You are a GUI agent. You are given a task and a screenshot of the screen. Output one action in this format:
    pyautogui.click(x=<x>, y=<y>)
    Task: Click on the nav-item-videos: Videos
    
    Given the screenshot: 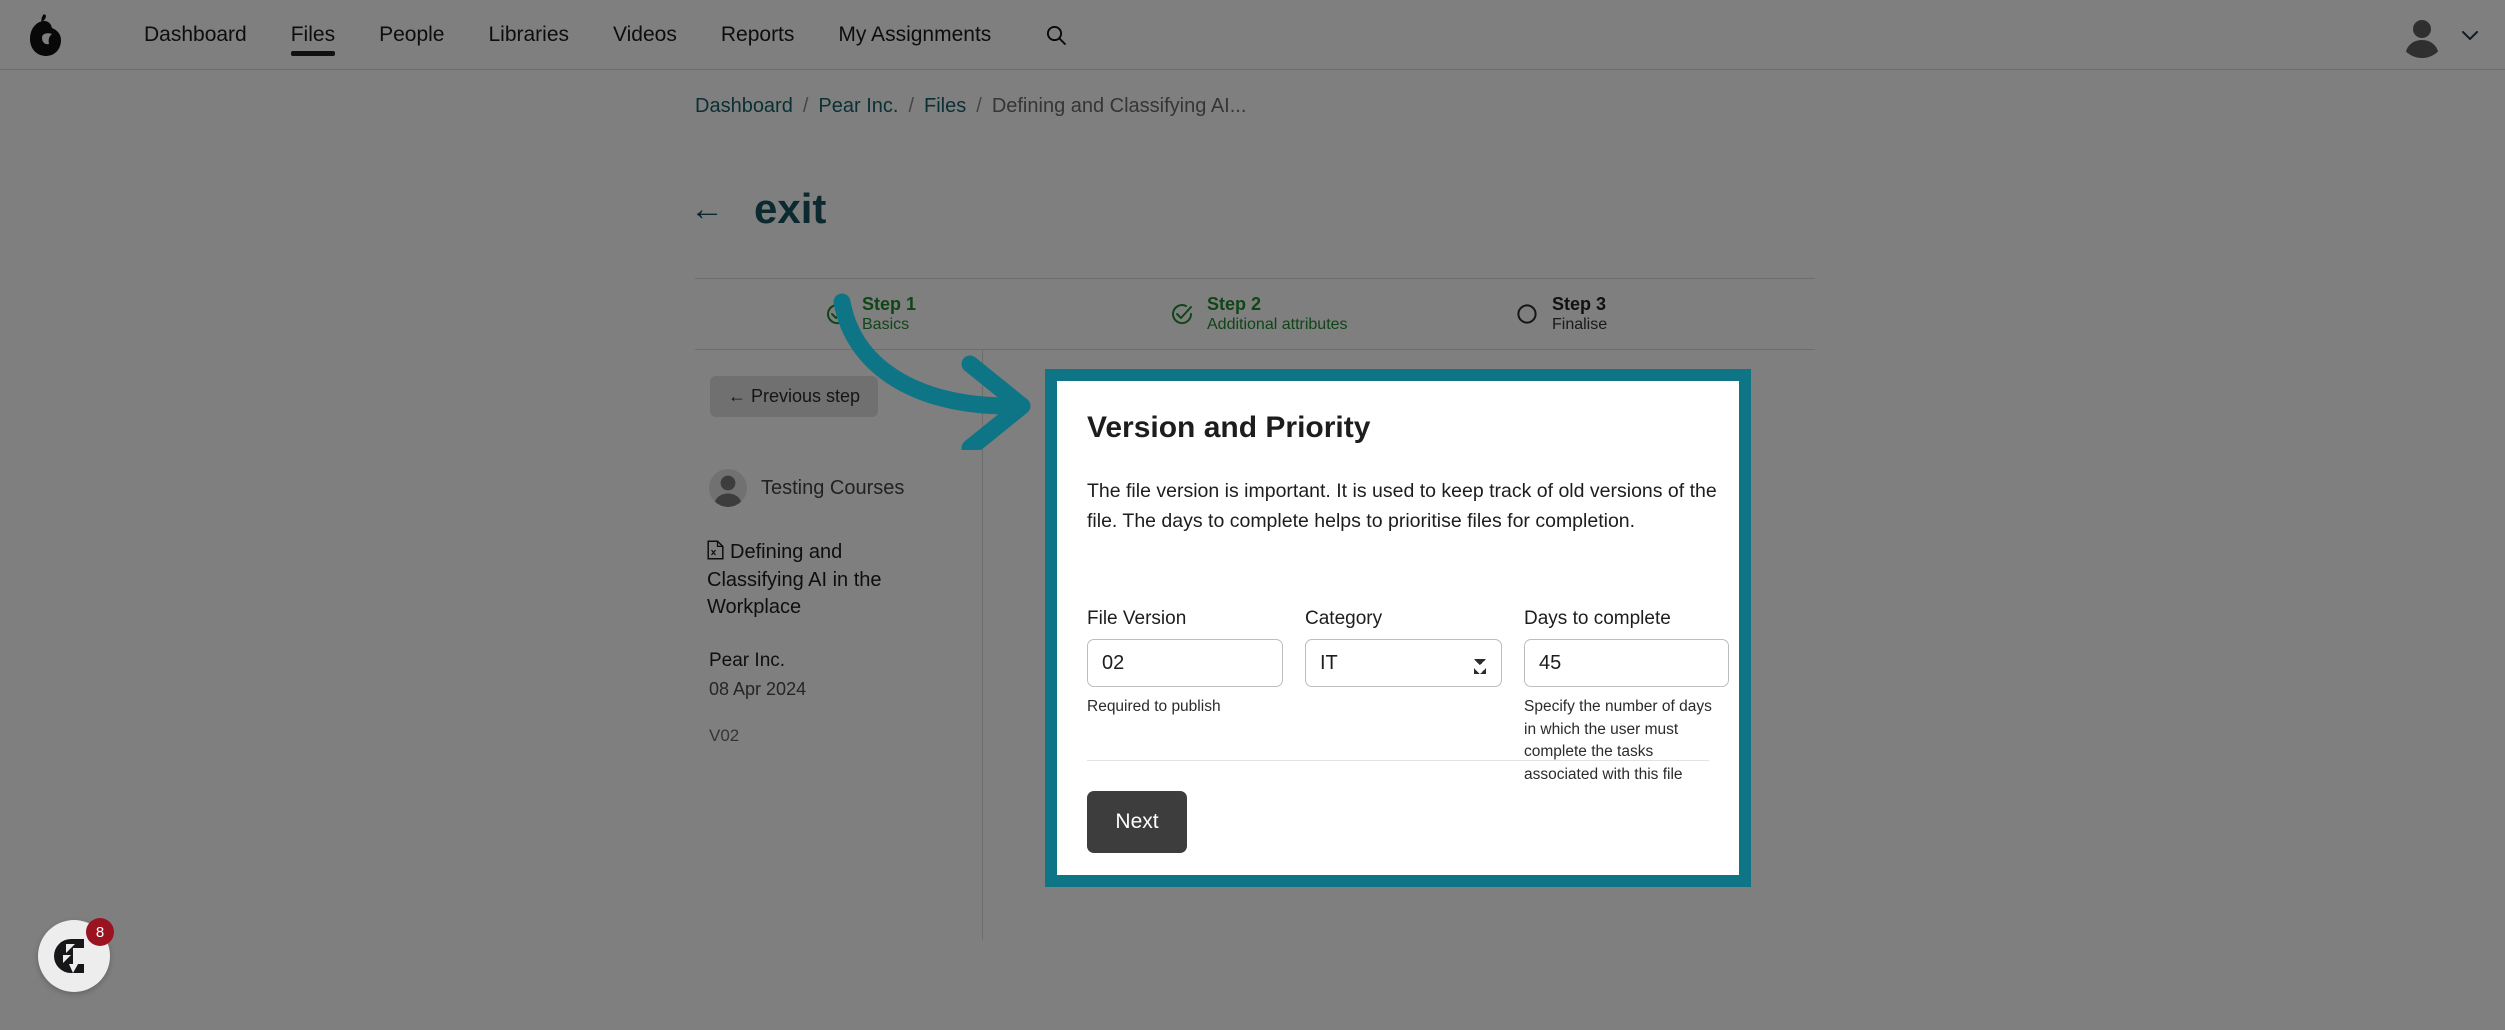 What is the action you would take?
    pyautogui.click(x=645, y=35)
    